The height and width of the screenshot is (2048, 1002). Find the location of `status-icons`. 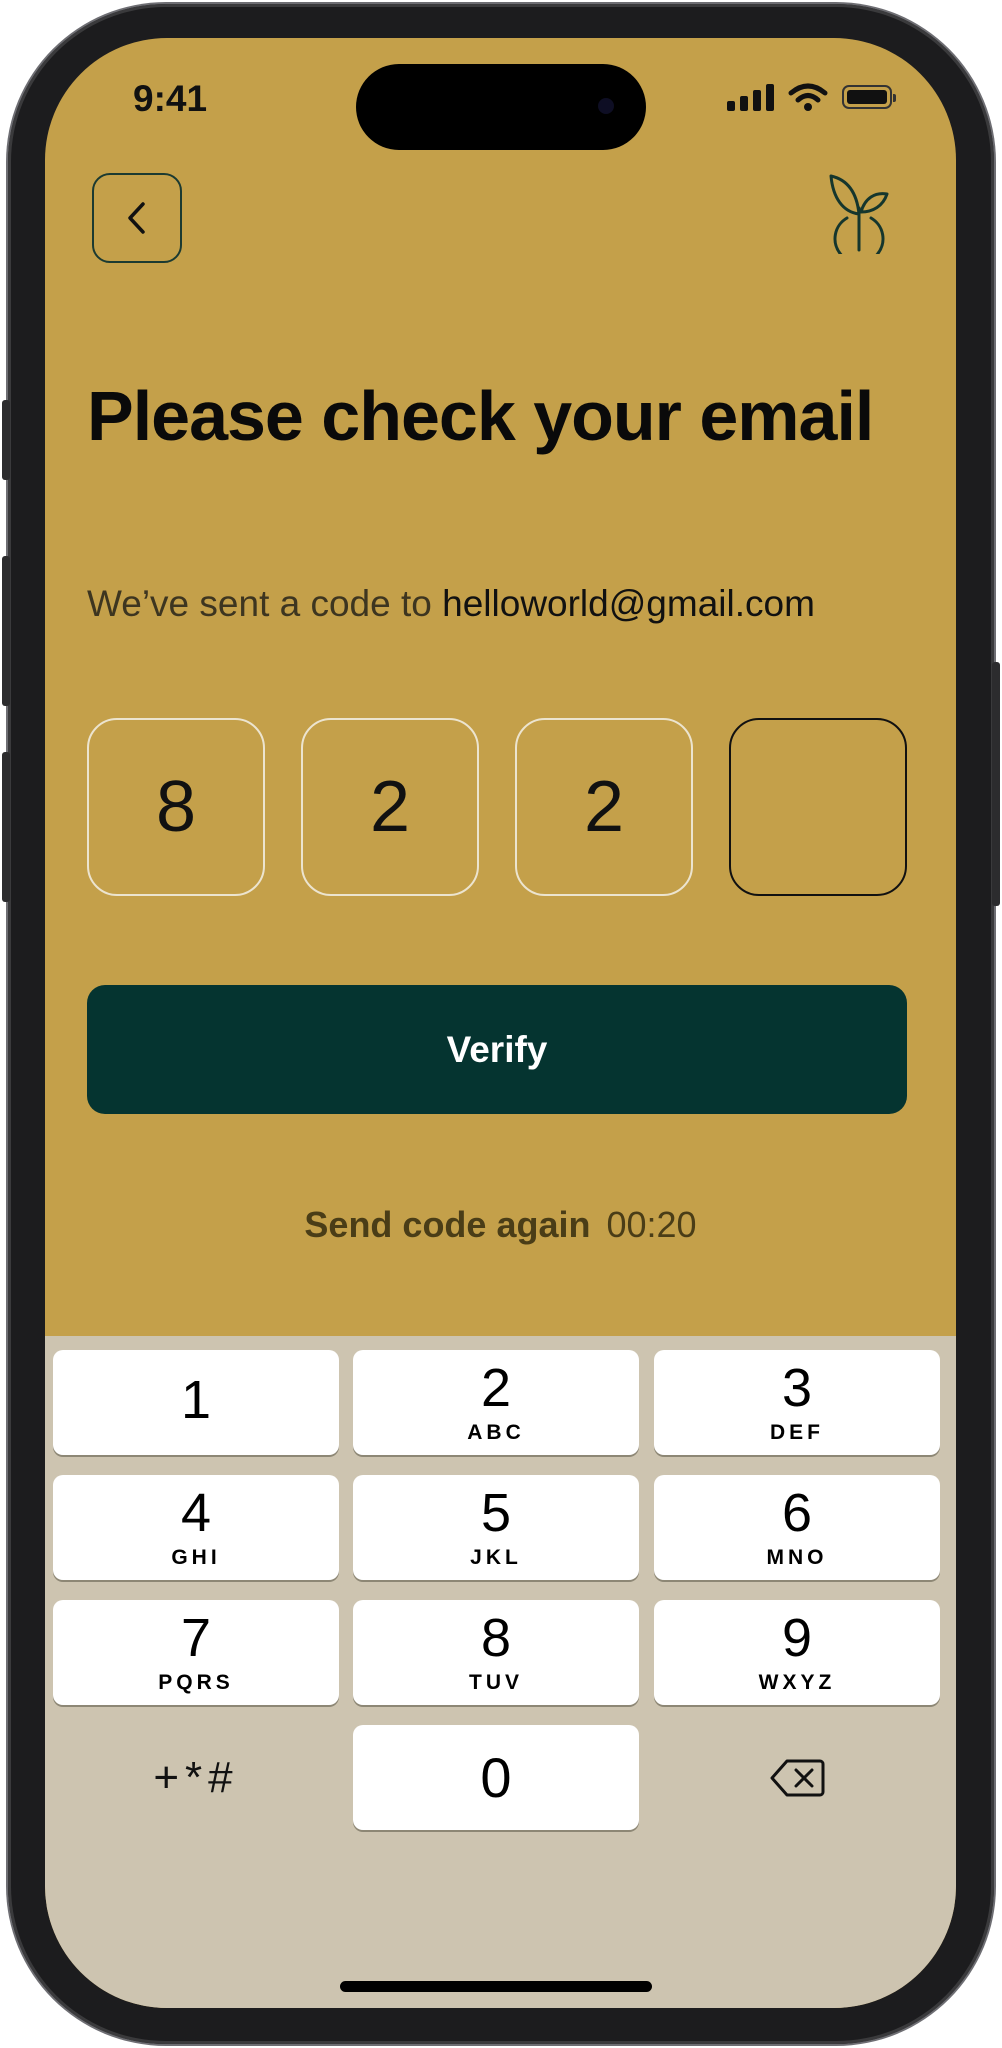

status-icons is located at coordinates (811, 97).